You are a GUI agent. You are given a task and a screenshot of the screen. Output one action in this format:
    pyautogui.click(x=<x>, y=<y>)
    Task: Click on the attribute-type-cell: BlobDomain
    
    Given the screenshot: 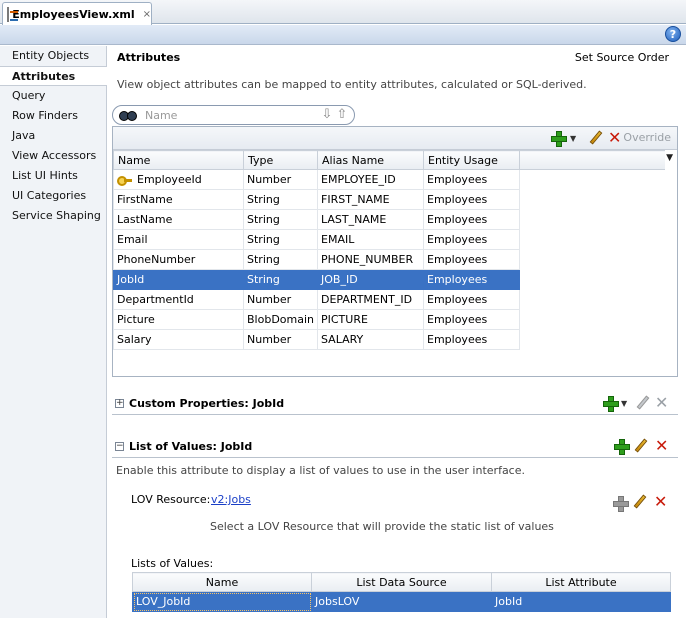 What is the action you would take?
    pyautogui.click(x=280, y=319)
    